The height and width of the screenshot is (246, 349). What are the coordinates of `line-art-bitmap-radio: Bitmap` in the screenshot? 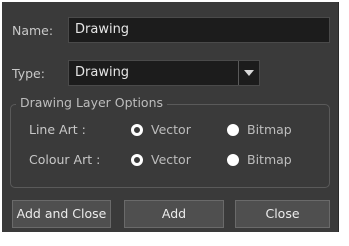 It's located at (259, 129).